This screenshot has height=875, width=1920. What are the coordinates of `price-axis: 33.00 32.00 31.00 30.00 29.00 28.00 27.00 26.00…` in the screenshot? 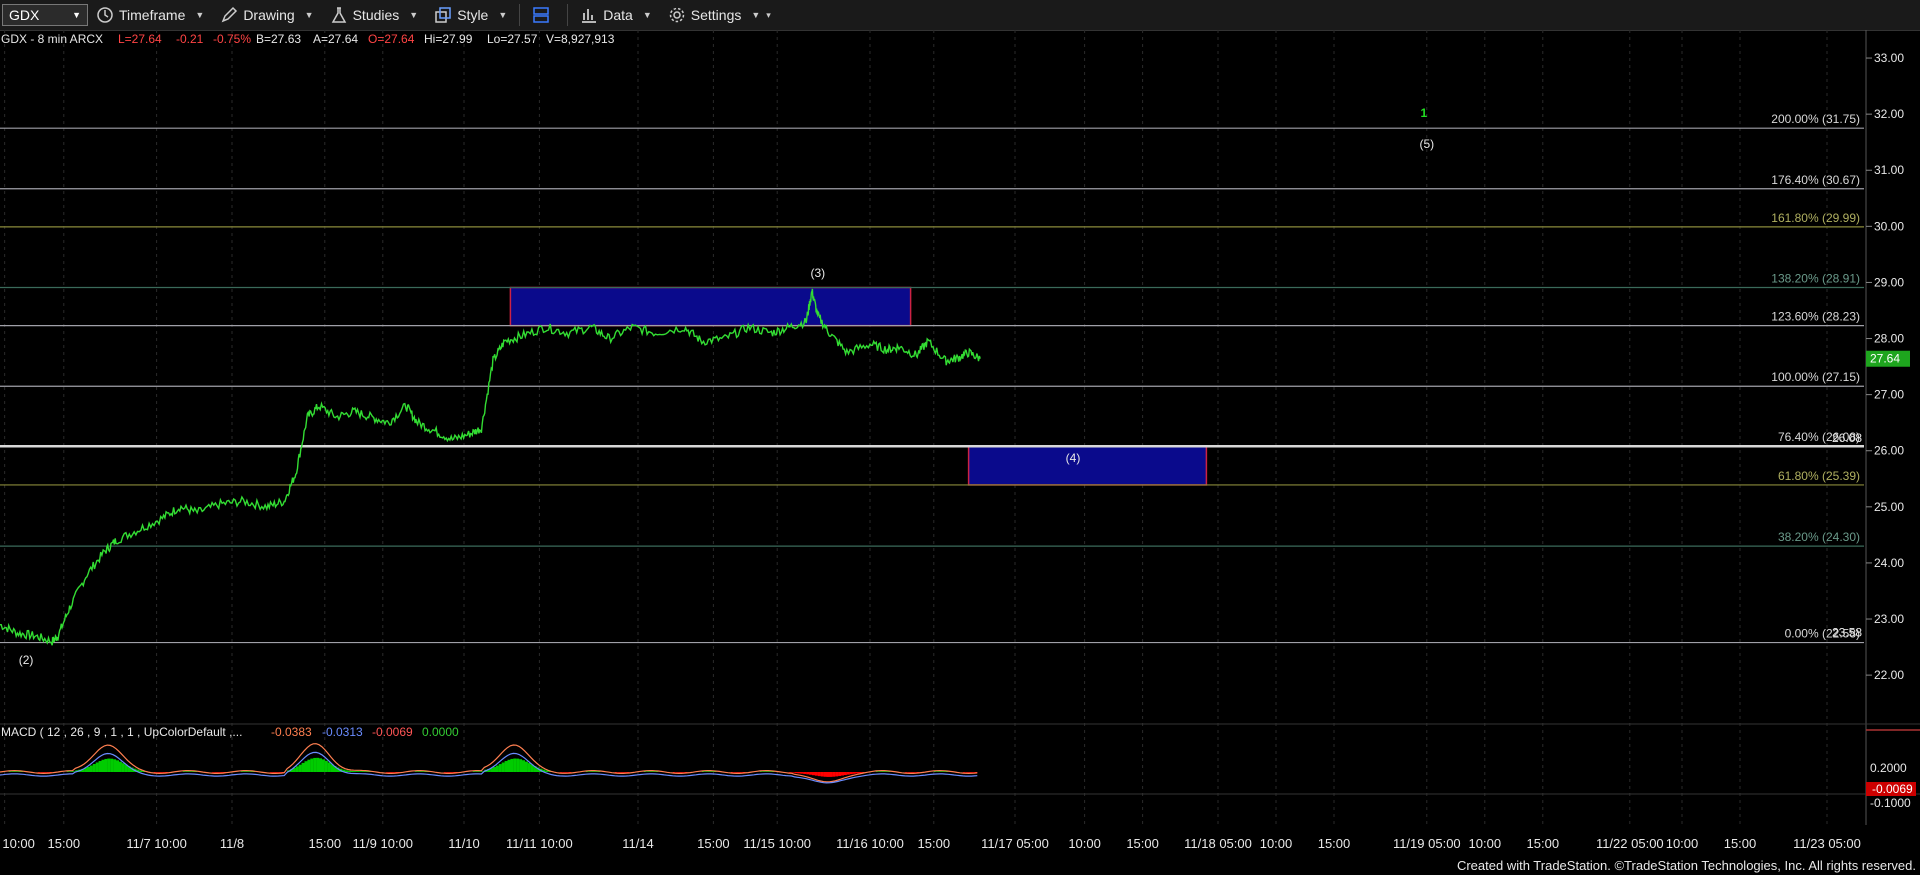 It's located at (1884, 427).